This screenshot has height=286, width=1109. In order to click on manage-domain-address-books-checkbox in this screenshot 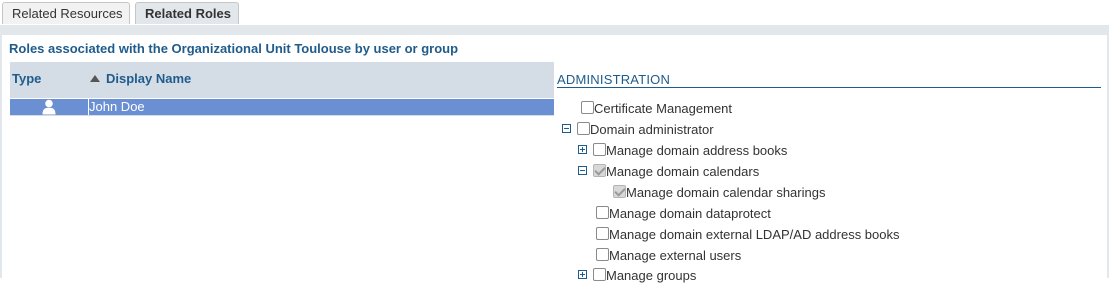, I will do `click(599, 149)`.